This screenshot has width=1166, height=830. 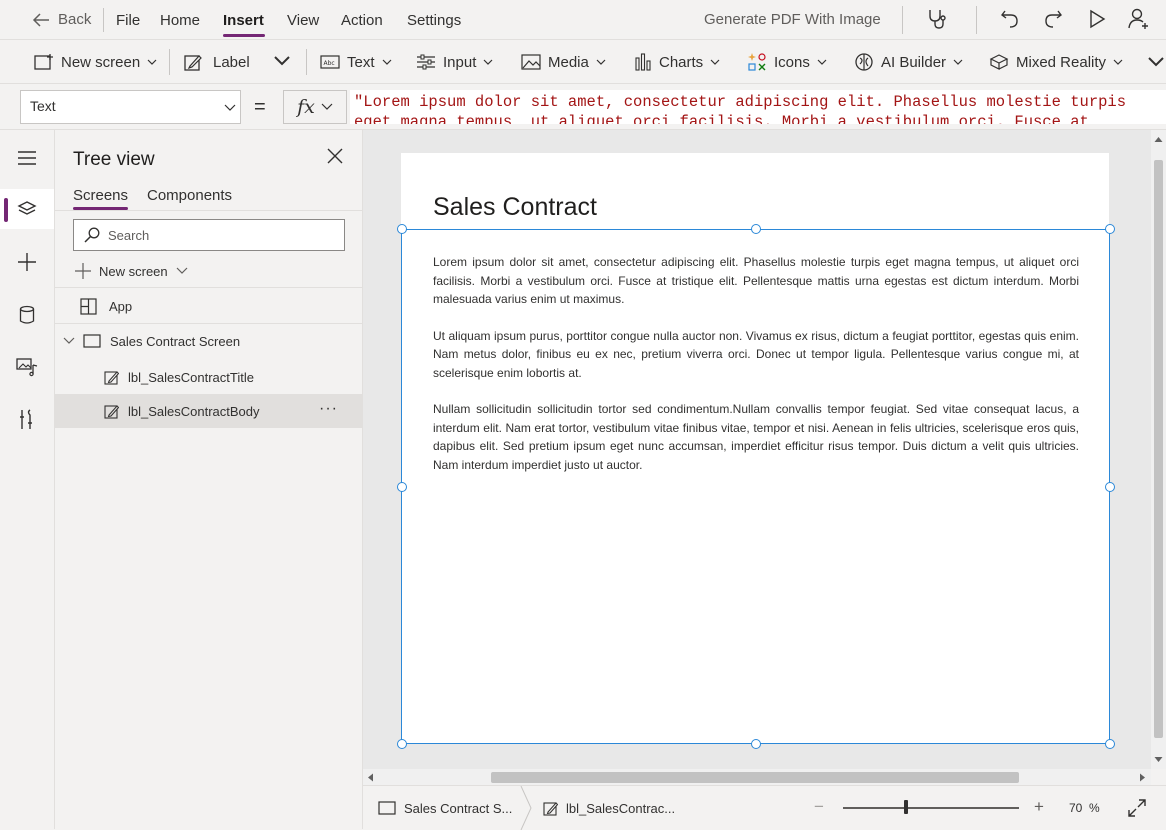 What do you see at coordinates (180, 20) in the screenshot?
I see `menu-home: Home` at bounding box center [180, 20].